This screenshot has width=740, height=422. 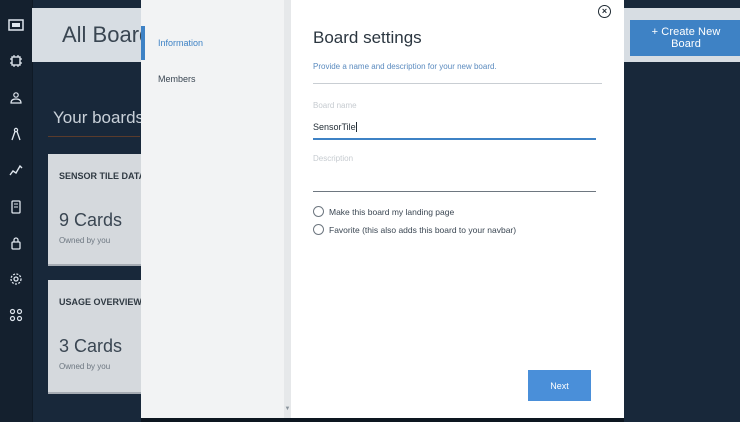 What do you see at coordinates (287, 411) in the screenshot?
I see `scroll-down-icon: ▼` at bounding box center [287, 411].